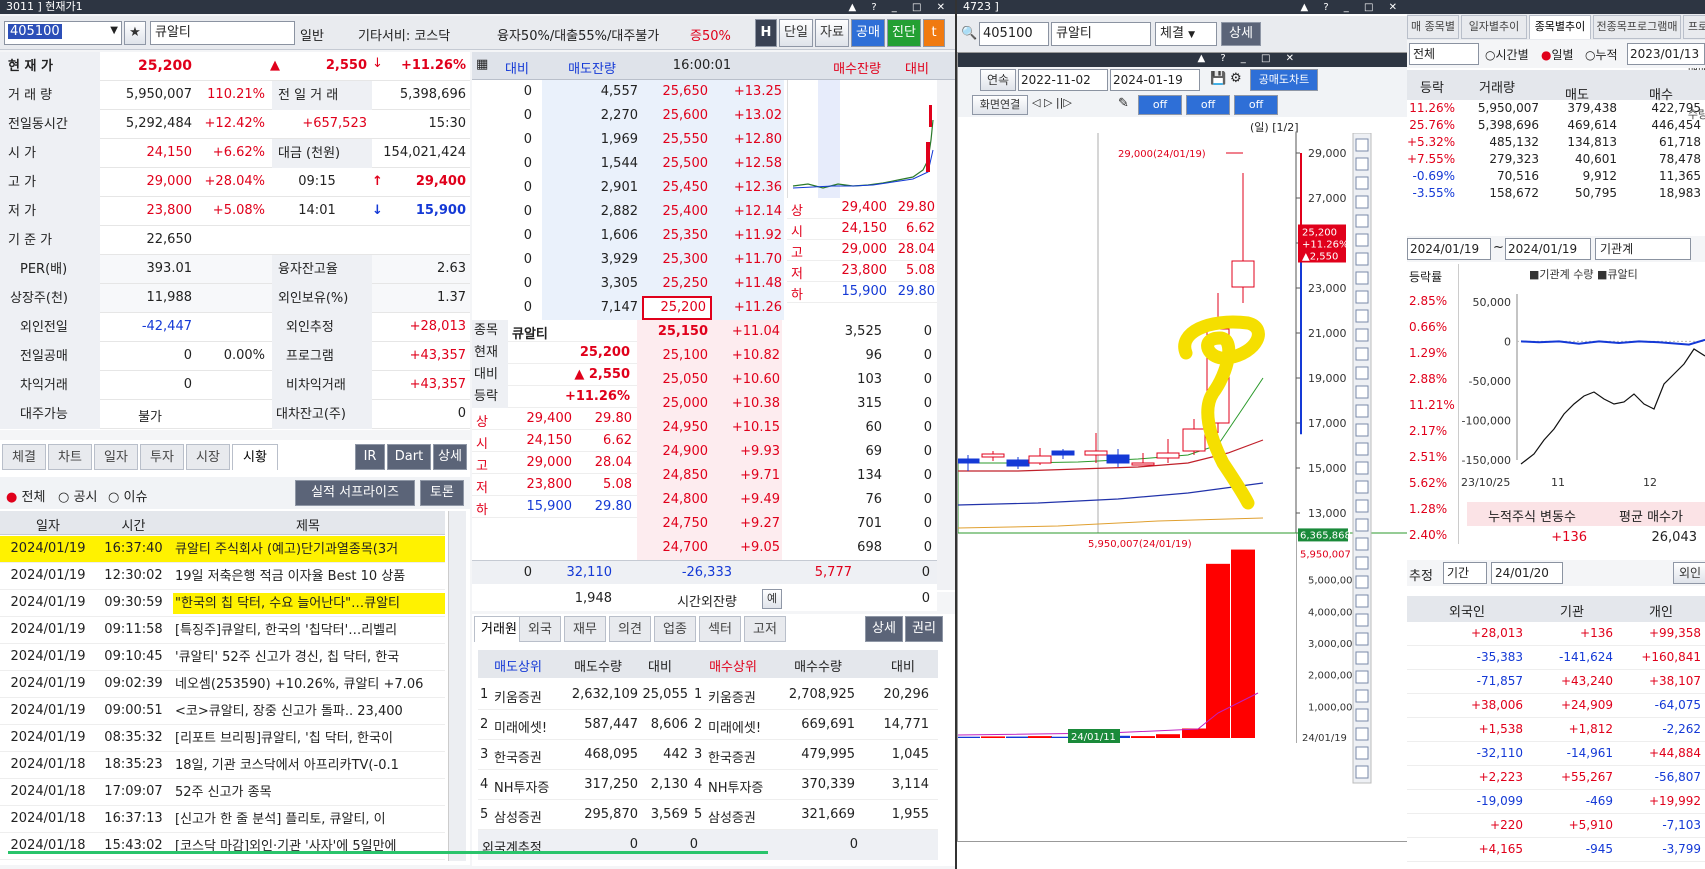  I want to click on tab-news: 시황, so click(255, 457).